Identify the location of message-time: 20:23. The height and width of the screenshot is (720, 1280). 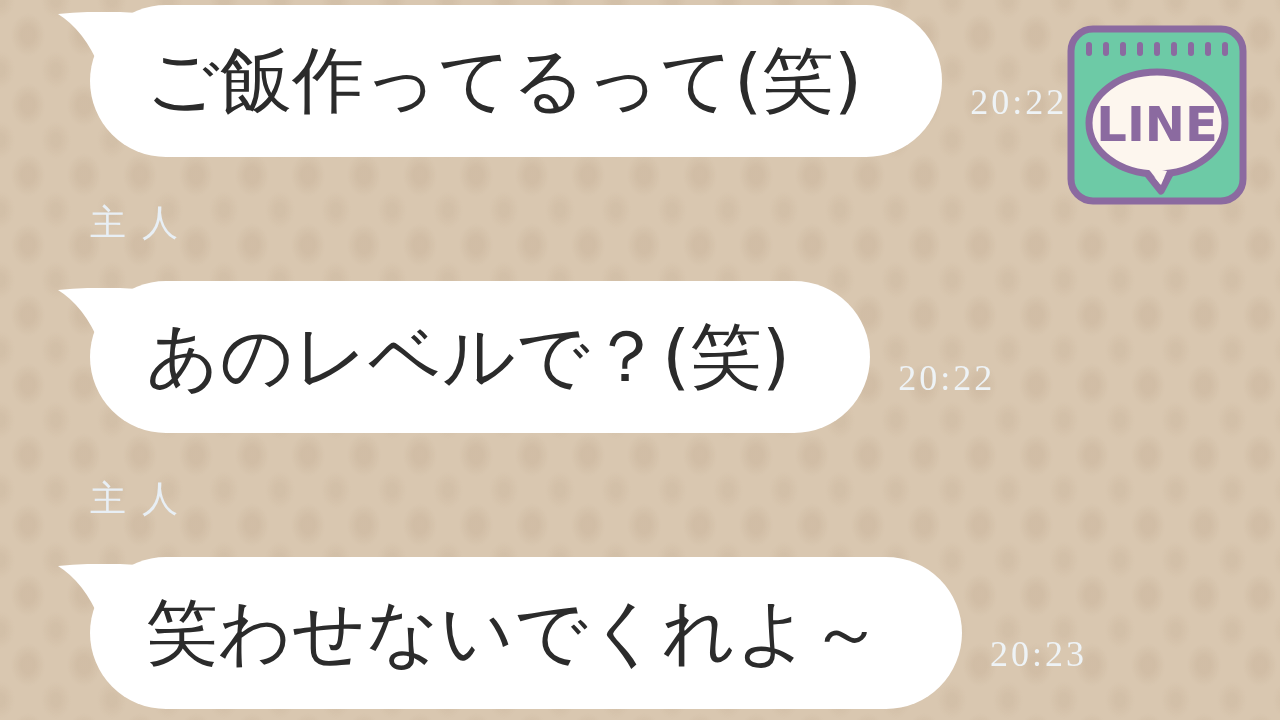
(1038, 654).